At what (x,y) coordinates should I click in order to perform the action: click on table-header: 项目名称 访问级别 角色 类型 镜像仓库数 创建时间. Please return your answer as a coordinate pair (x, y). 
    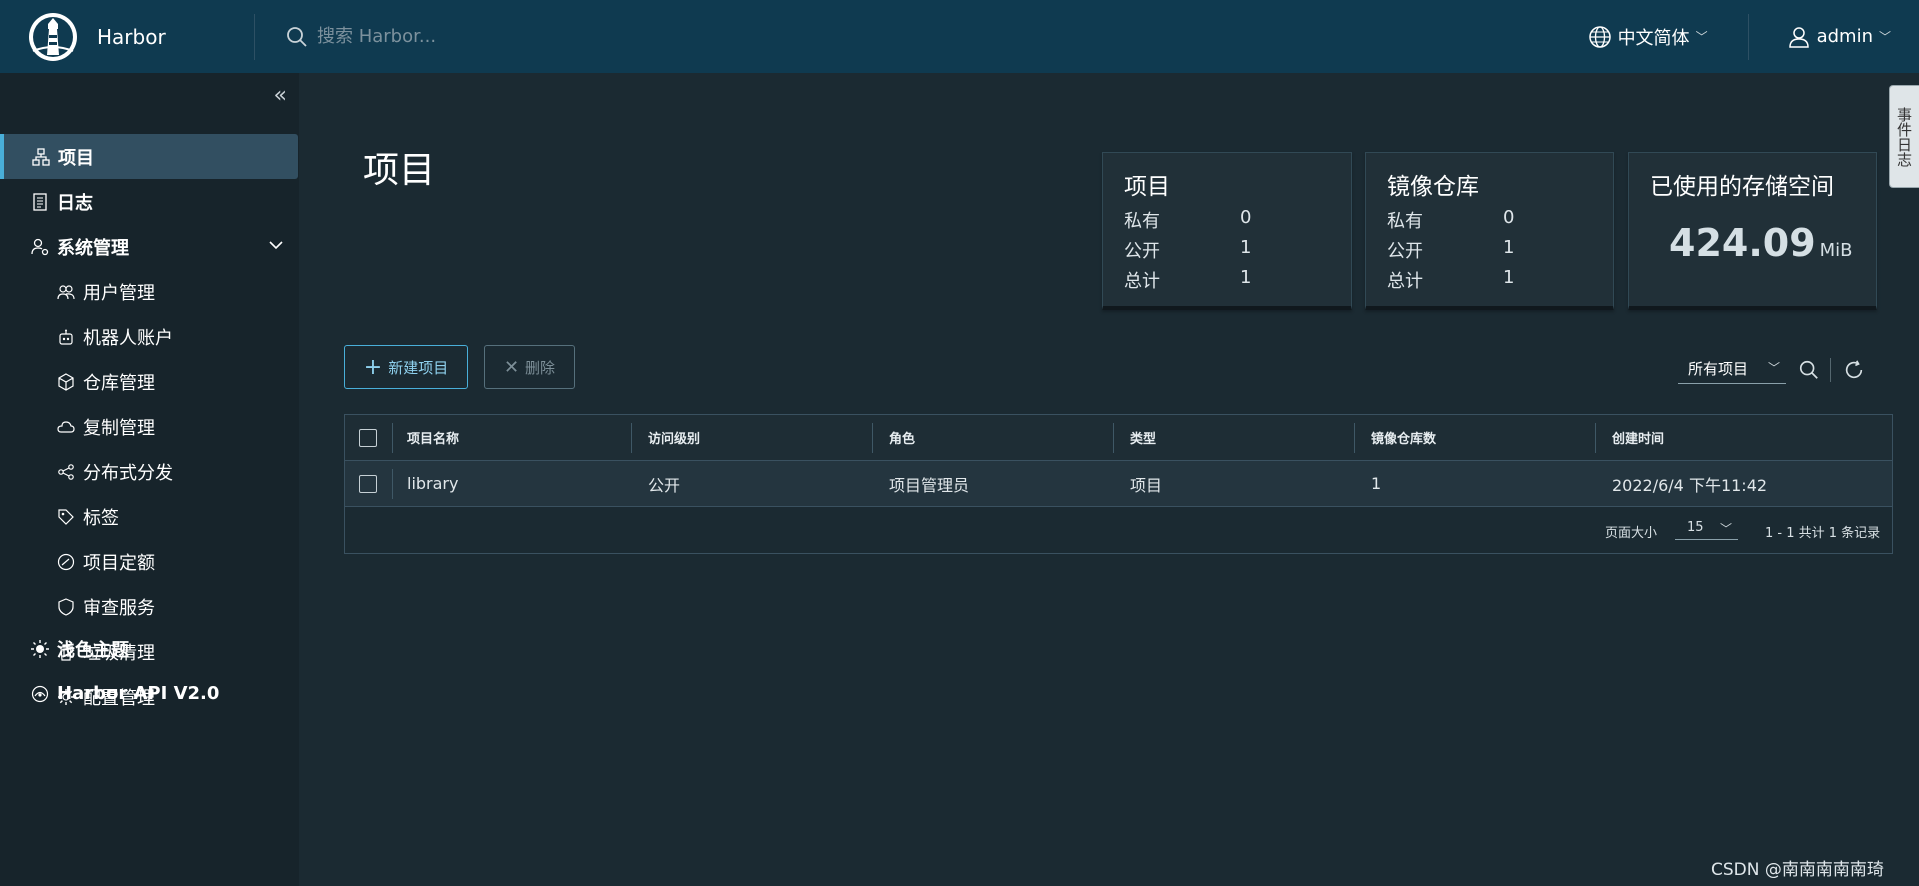
    Looking at the image, I should click on (1118, 438).